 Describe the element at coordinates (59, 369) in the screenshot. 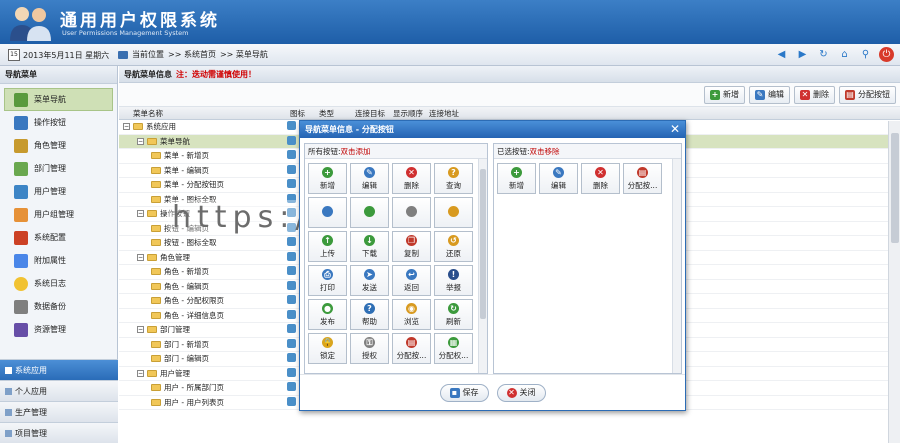

I see `category-system-apps: 系统应用` at that location.